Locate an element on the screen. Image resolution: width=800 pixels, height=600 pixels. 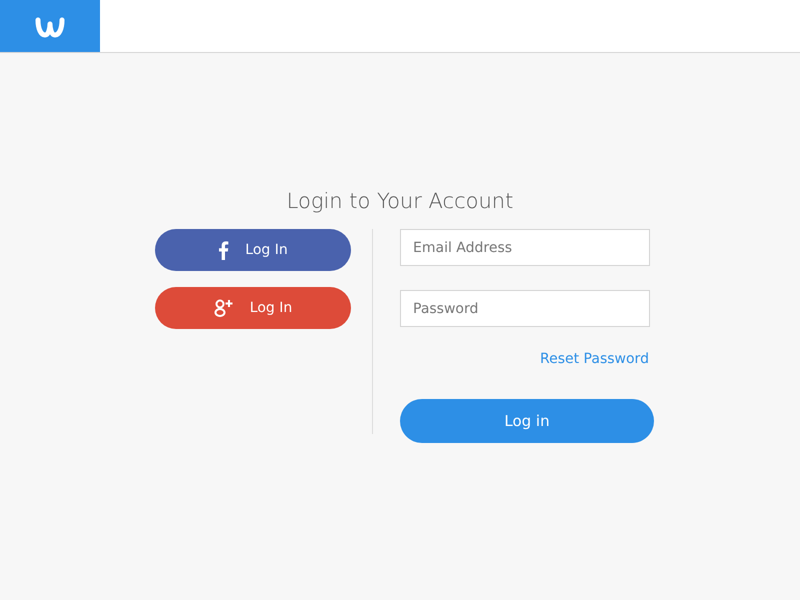
reset-password-link: Reset Password is located at coordinates (594, 359).